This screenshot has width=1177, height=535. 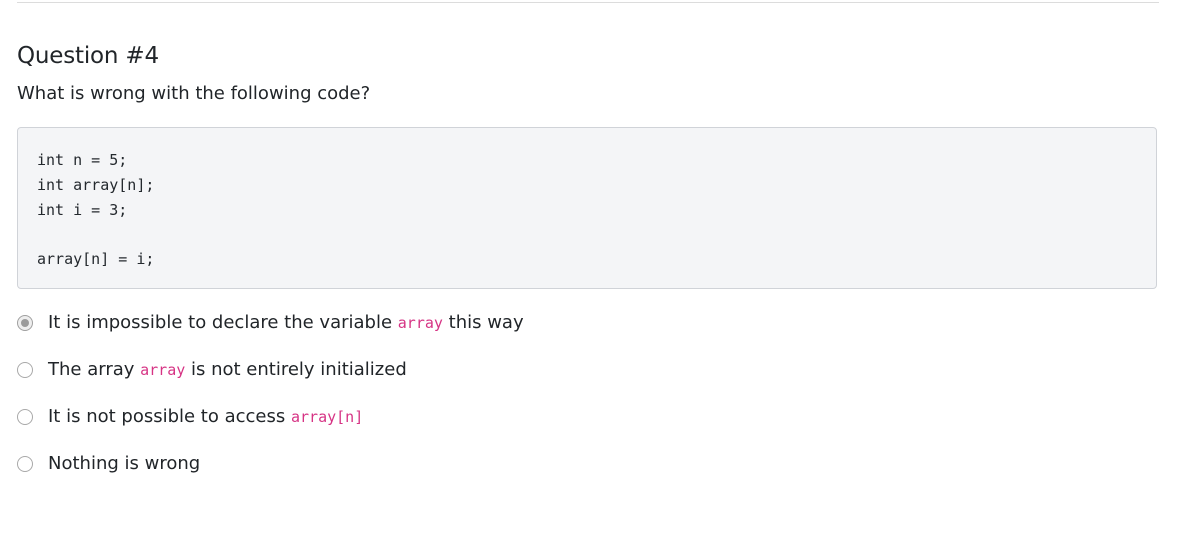 I want to click on answer-option-label: It is not possible to access array[n], so click(x=205, y=417).